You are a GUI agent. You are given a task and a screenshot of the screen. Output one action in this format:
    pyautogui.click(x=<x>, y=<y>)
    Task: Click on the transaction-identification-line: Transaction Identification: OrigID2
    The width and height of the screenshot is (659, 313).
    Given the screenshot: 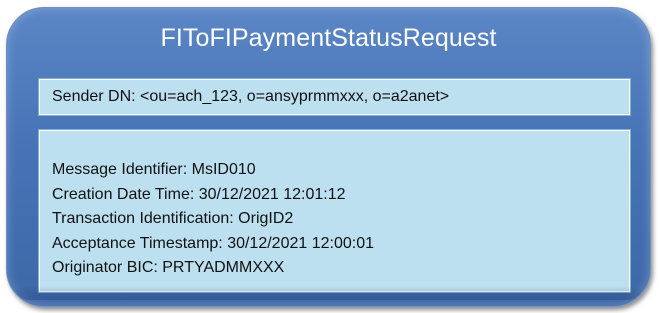 What is the action you would take?
    pyautogui.click(x=173, y=218)
    